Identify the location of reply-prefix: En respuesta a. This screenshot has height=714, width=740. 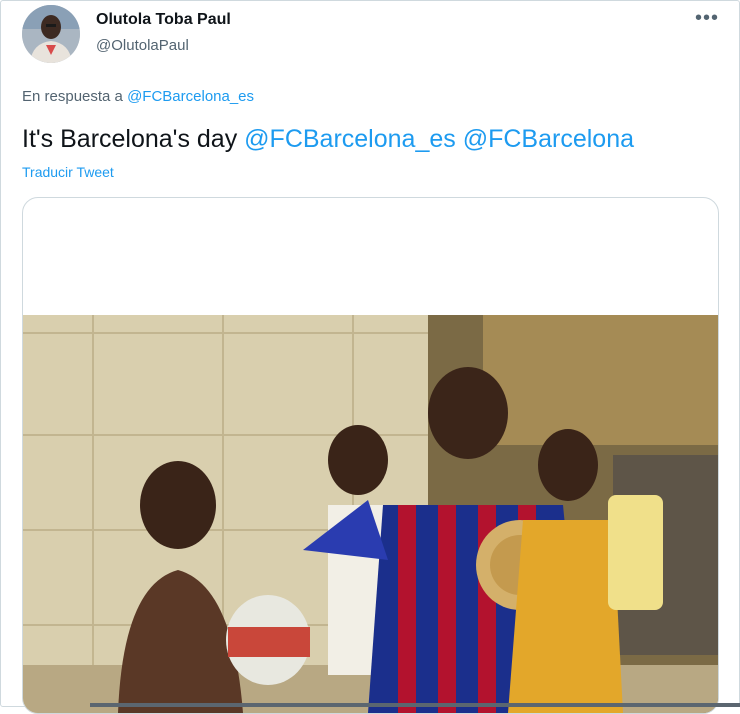
(72, 96).